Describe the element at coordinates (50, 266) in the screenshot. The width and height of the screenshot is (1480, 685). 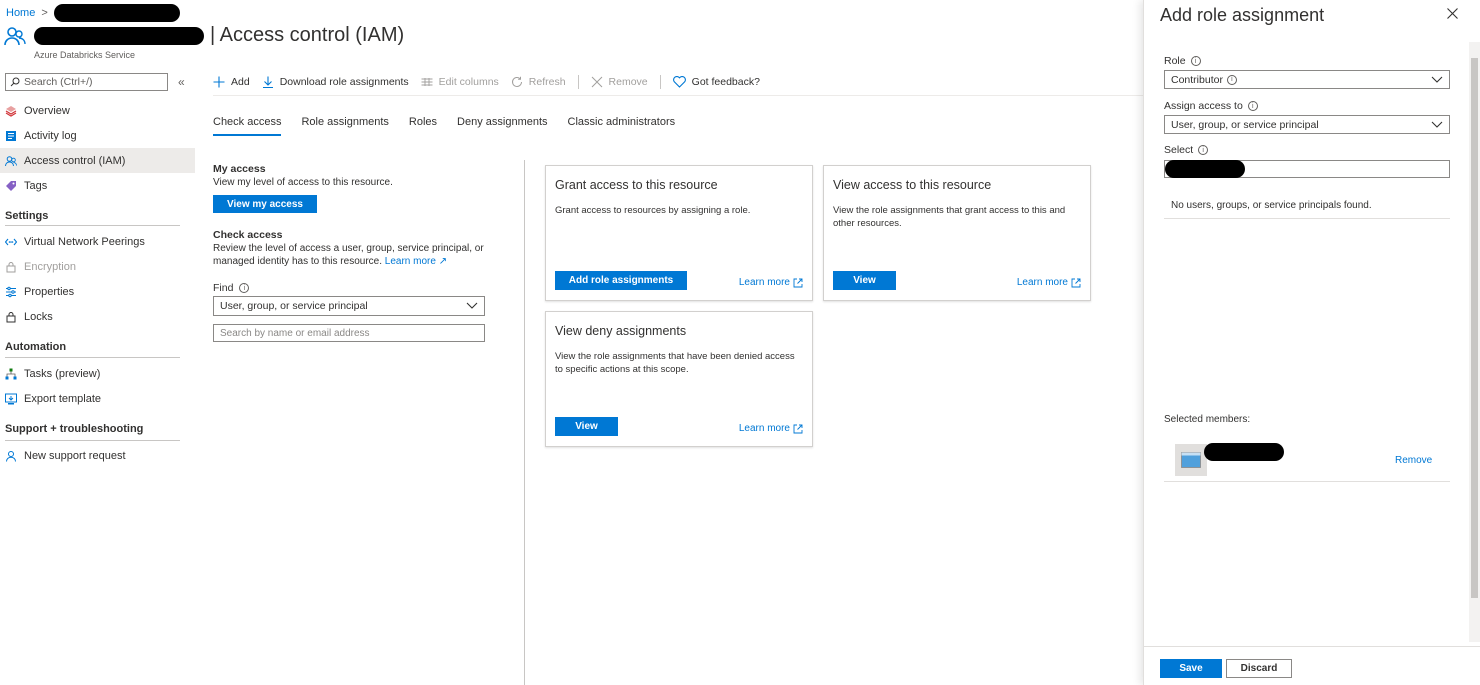
I see `sidebar-item-label: Encryption` at that location.